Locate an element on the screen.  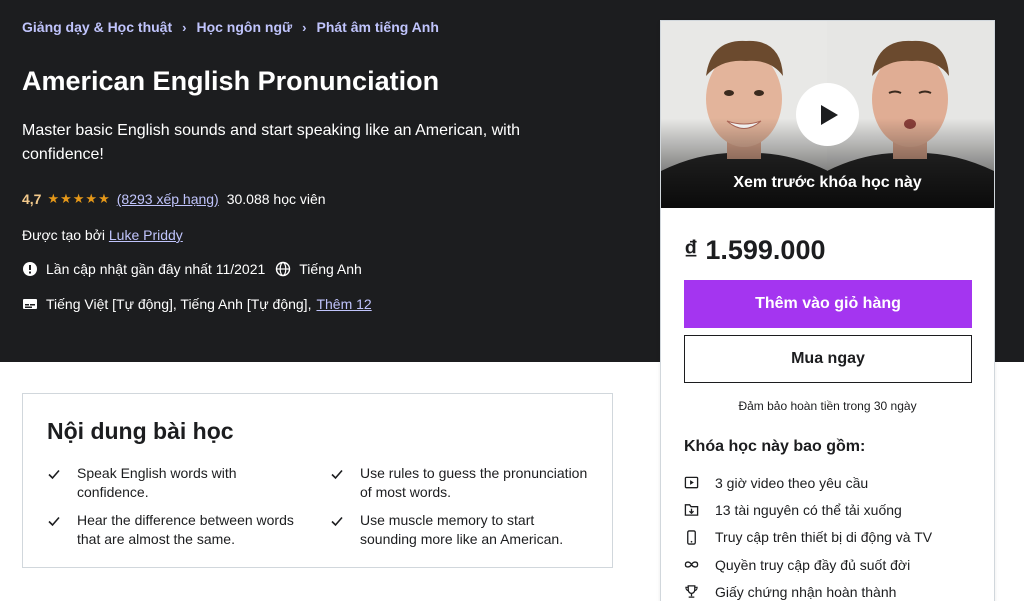
learn-item: Speak English words with confidence. is located at coordinates (177, 483).